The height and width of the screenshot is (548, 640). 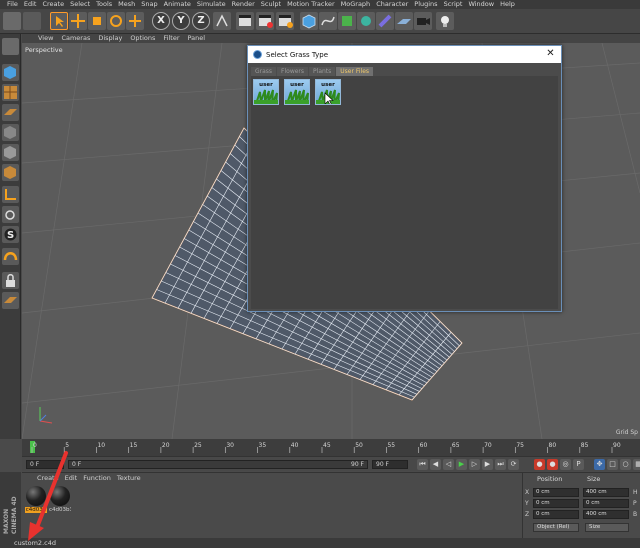 What do you see at coordinates (53, 4) in the screenshot?
I see `menu-create: Create` at bounding box center [53, 4].